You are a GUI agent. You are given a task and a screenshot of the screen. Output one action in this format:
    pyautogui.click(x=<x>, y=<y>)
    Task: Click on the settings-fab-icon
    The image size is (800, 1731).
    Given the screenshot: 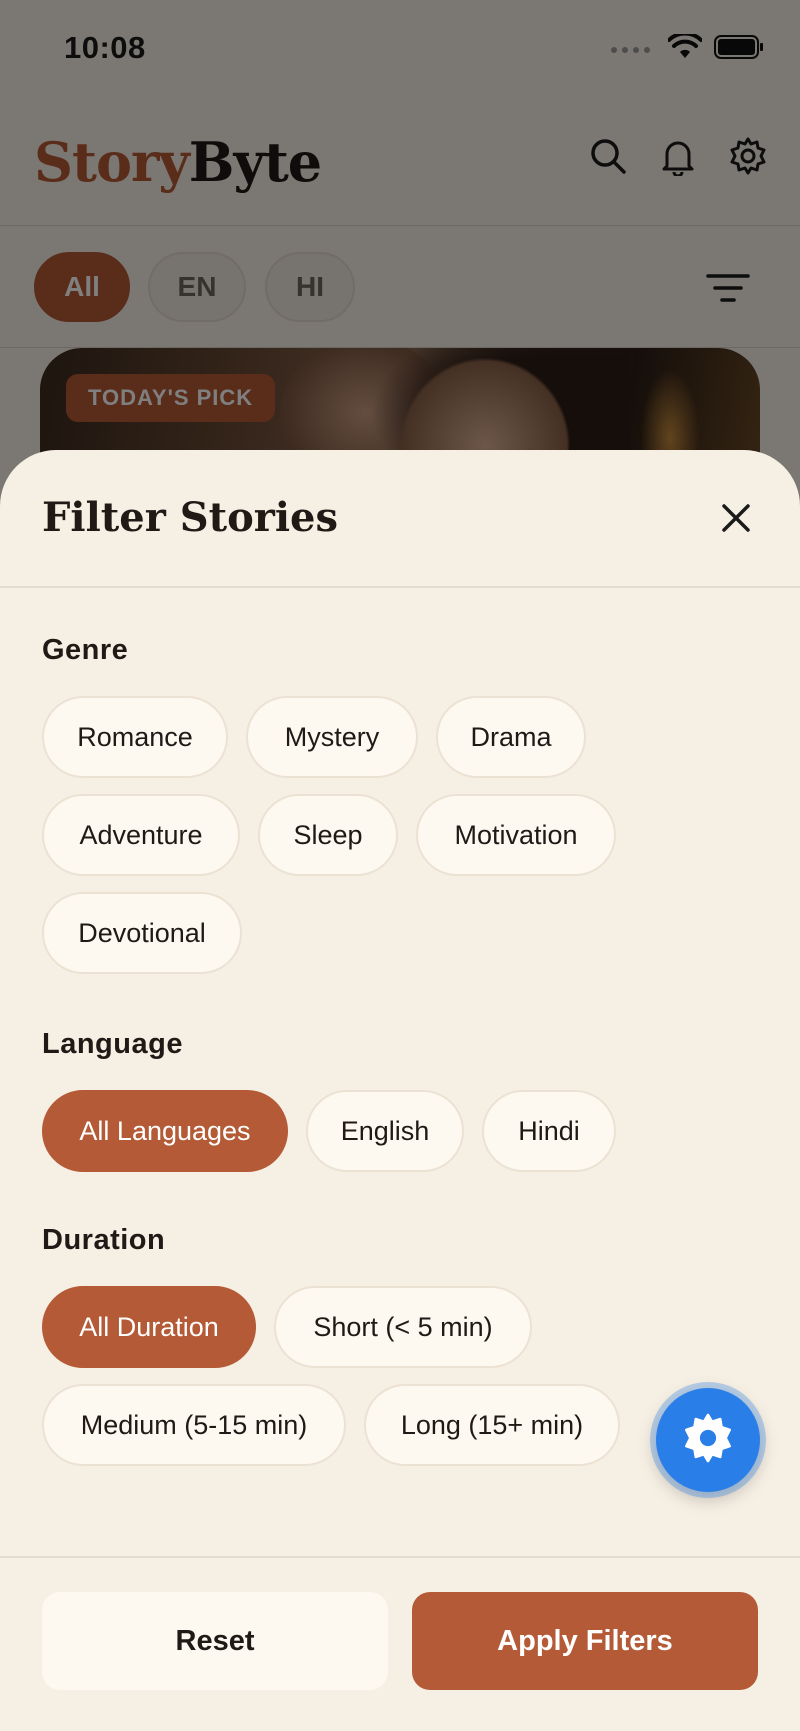 What is the action you would take?
    pyautogui.click(x=708, y=1440)
    